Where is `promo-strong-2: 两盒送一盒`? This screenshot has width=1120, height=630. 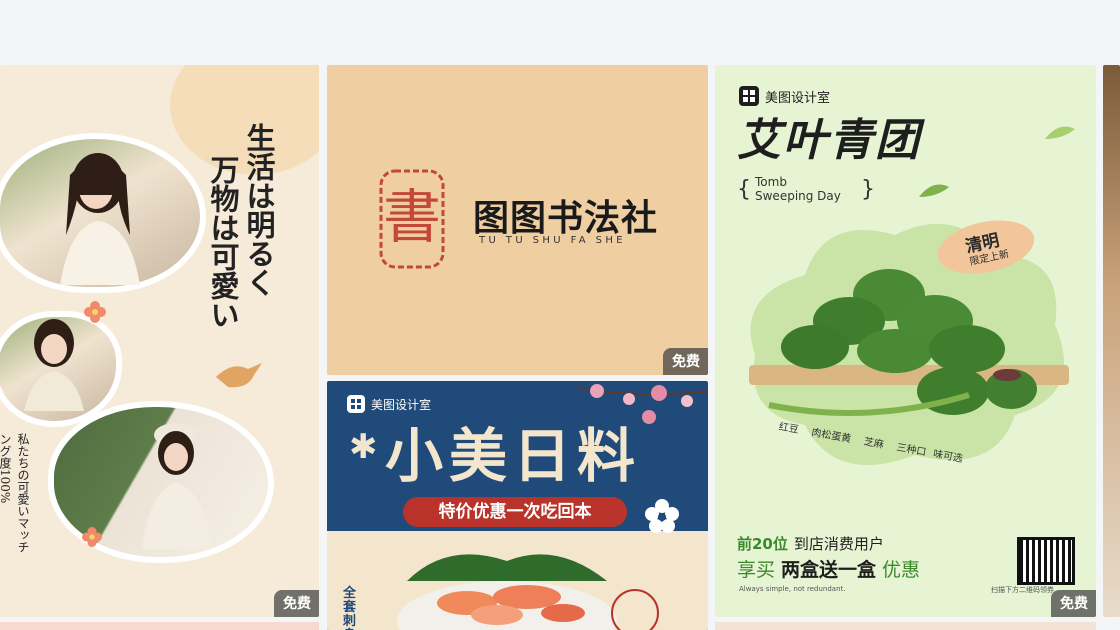
promo-strong-2: 两盒送一盒 is located at coordinates (829, 570).